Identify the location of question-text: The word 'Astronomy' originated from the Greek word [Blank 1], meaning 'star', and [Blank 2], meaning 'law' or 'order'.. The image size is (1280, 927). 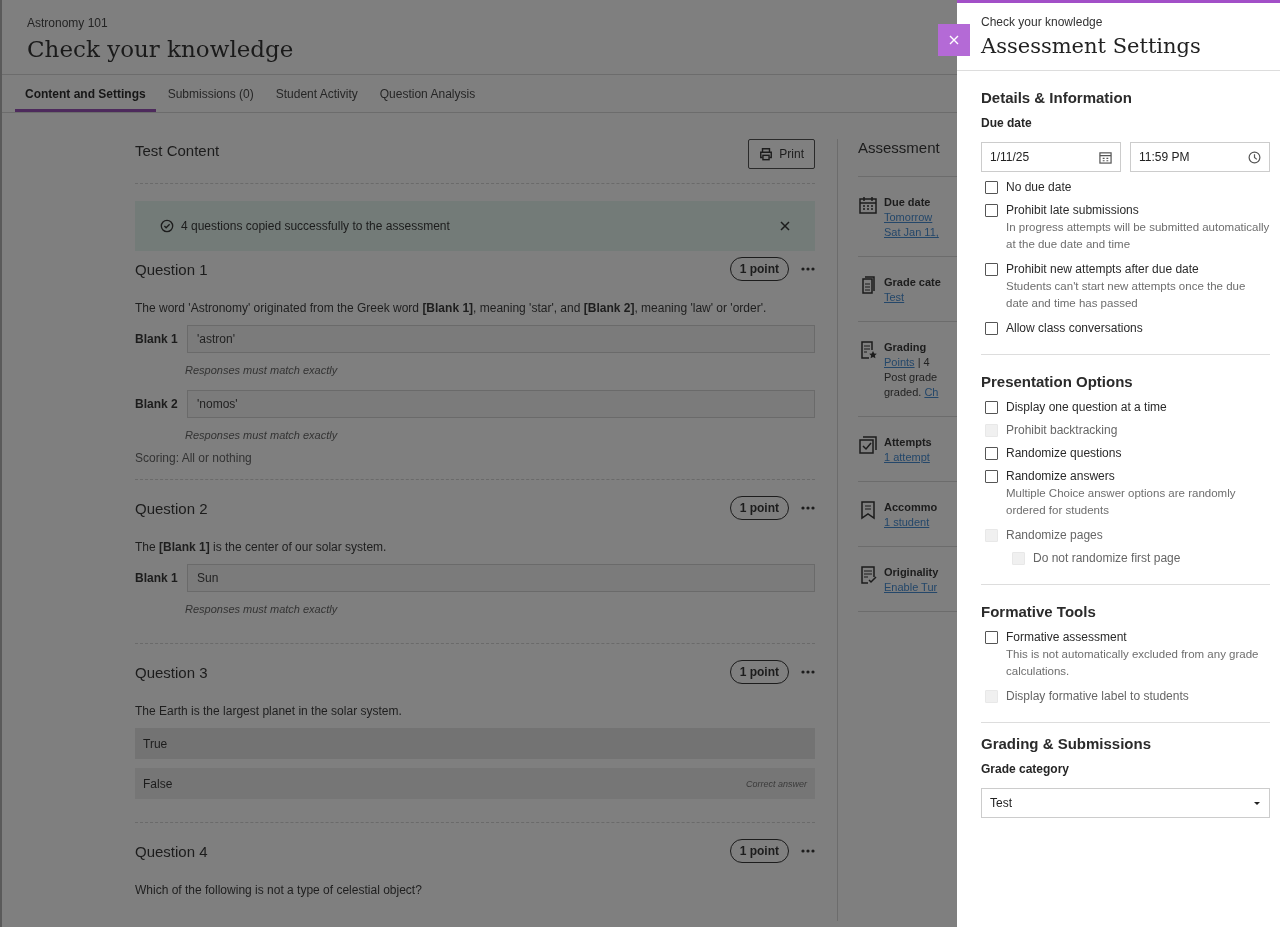
(451, 308).